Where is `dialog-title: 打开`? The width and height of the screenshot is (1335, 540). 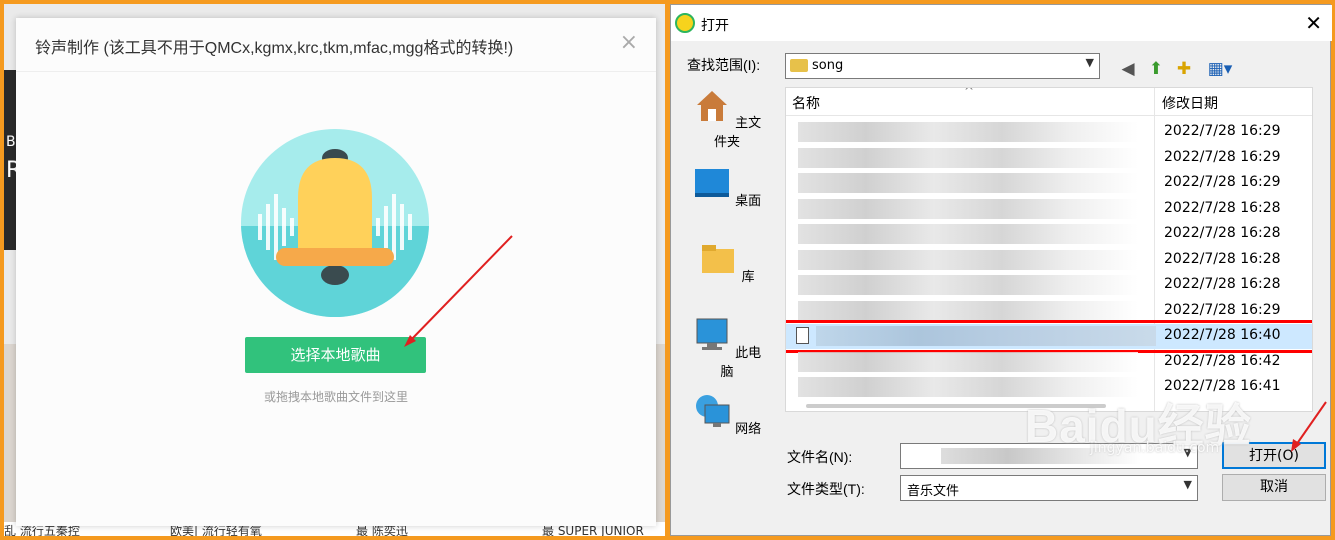
dialog-title: 打开 is located at coordinates (715, 26).